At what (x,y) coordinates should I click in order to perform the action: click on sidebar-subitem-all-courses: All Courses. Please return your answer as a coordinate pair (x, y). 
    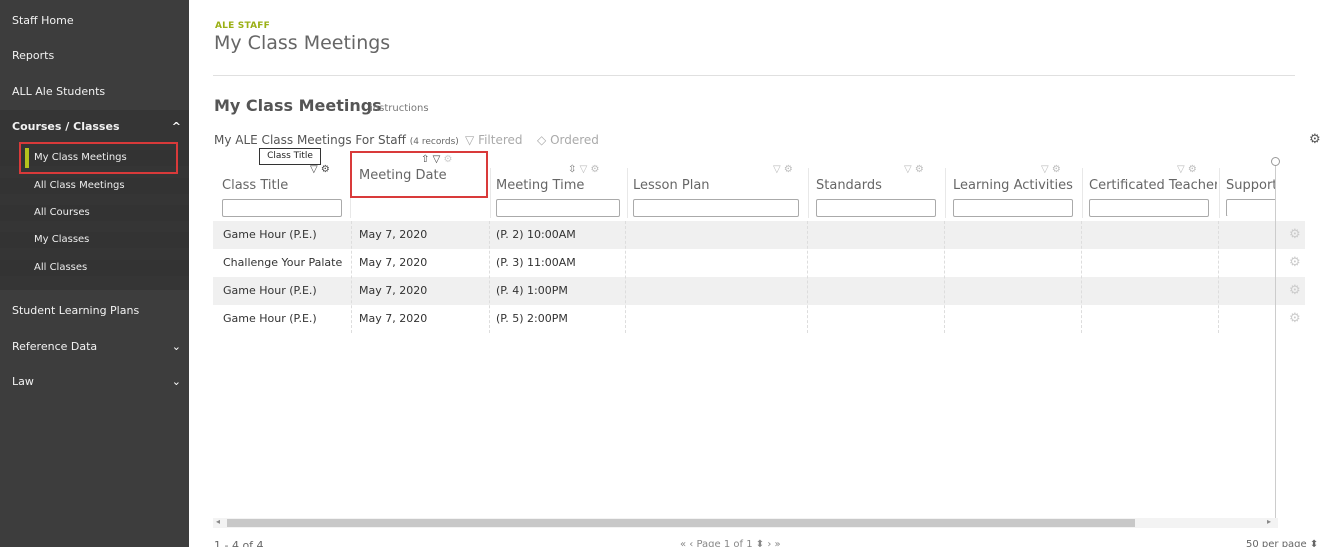
    Looking at the image, I should click on (94, 213).